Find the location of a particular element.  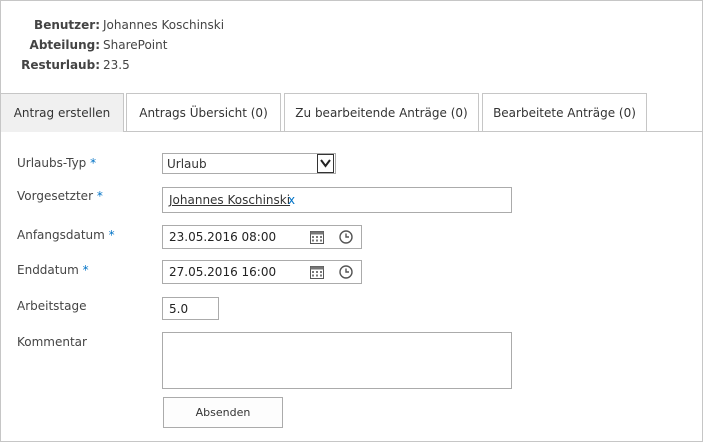

tab-create-request: Antrag erstellen is located at coordinates (62, 112).